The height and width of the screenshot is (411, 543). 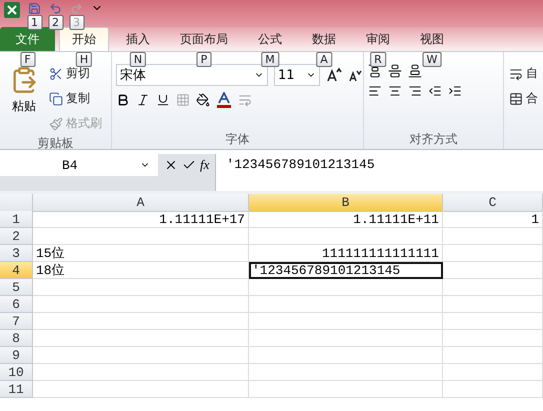 I want to click on row-header: 2, so click(x=16, y=236).